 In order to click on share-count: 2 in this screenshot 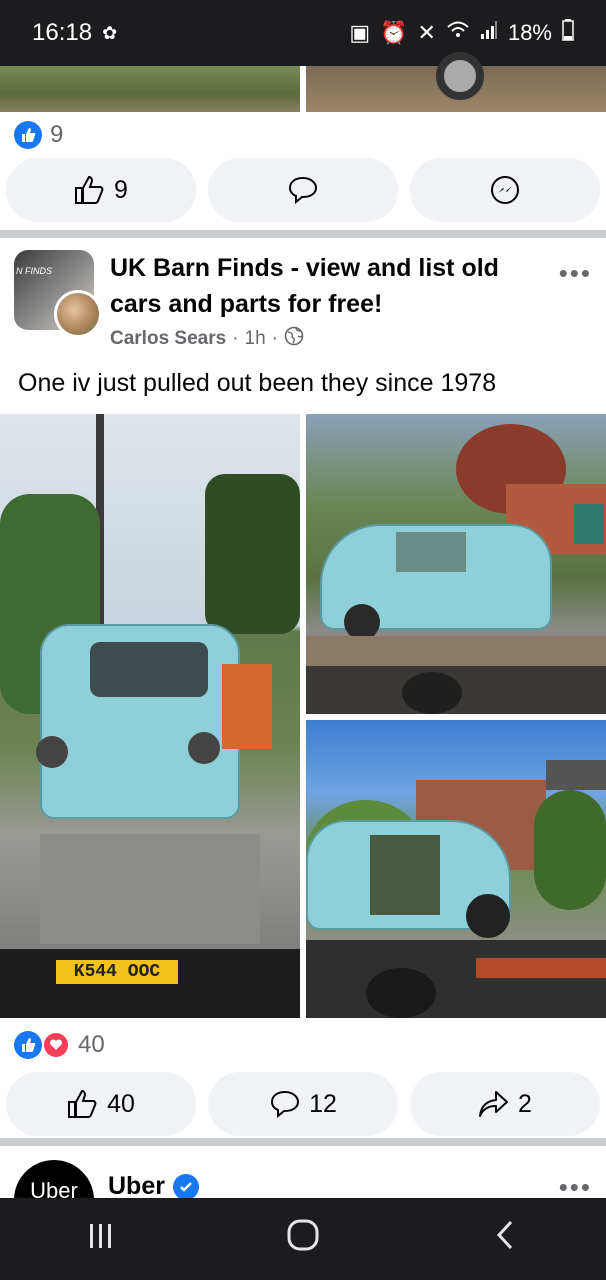, I will do `click(525, 1103)`.